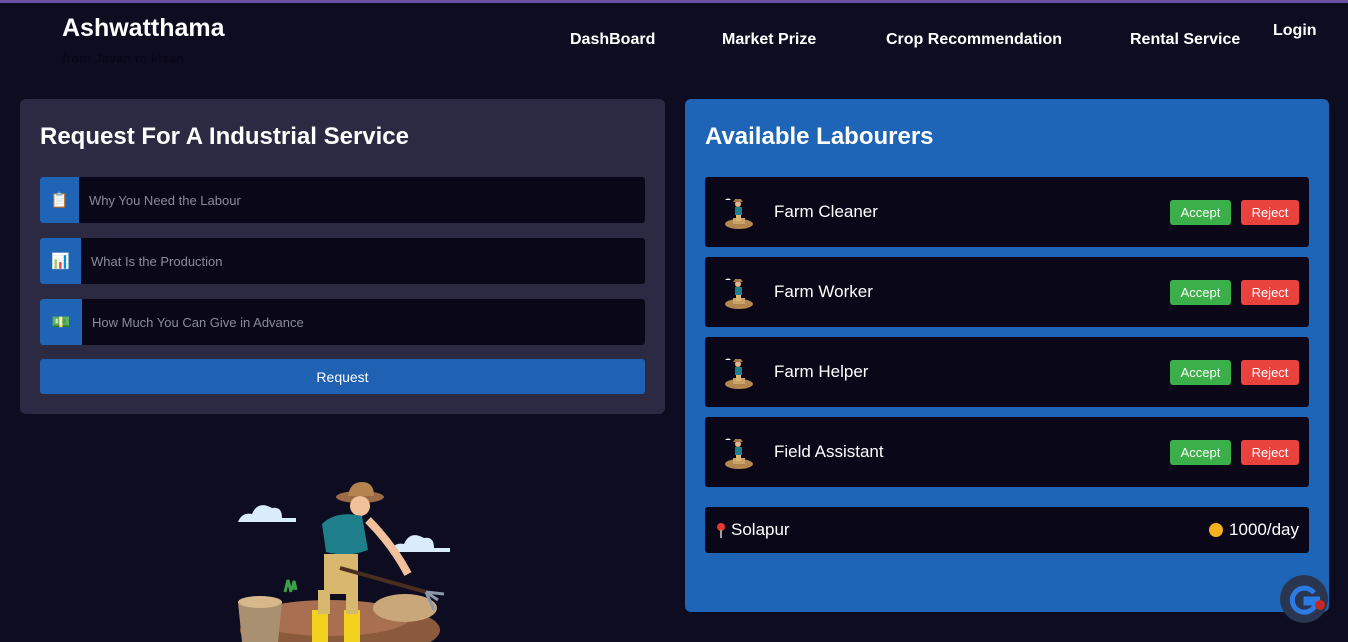  What do you see at coordinates (1007, 452) in the screenshot?
I see `labourer-item-field-assistant: Field Assistant Accept Reject` at bounding box center [1007, 452].